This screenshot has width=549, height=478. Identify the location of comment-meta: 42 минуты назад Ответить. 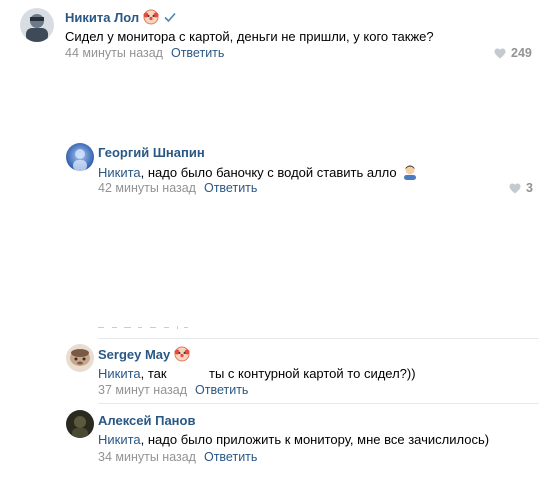
(177, 188).